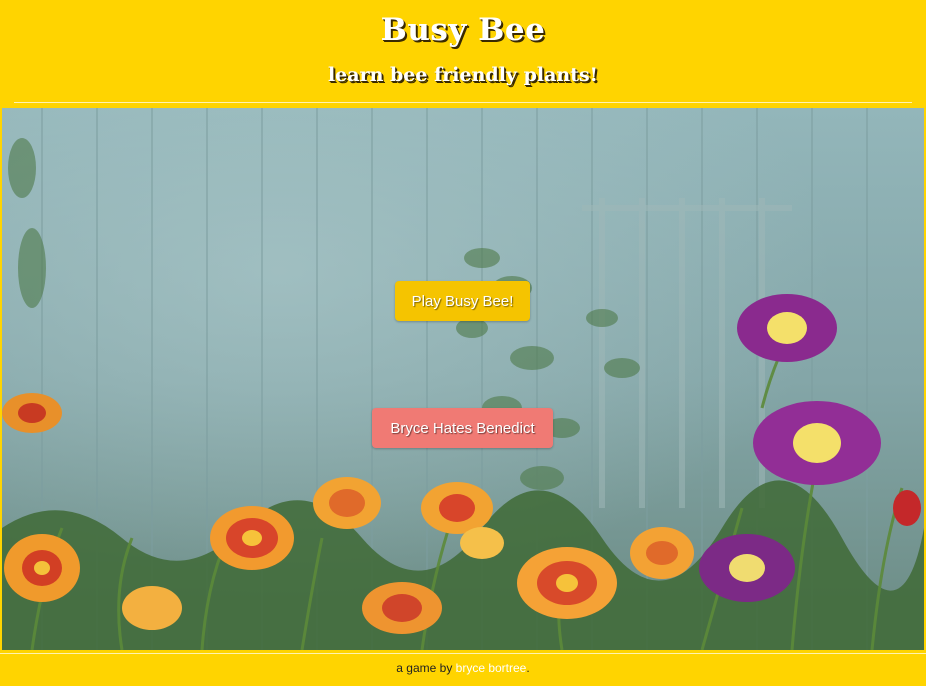 This screenshot has height=686, width=926. Describe the element at coordinates (463, 30) in the screenshot. I see `page-title: Busy Bee` at that location.